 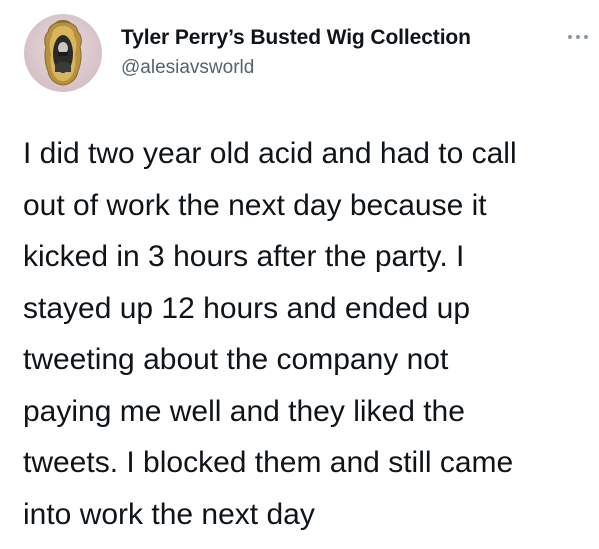 What do you see at coordinates (244, 256) in the screenshot?
I see `tweet-text-line: kicked in 3 hours after the party. I` at bounding box center [244, 256].